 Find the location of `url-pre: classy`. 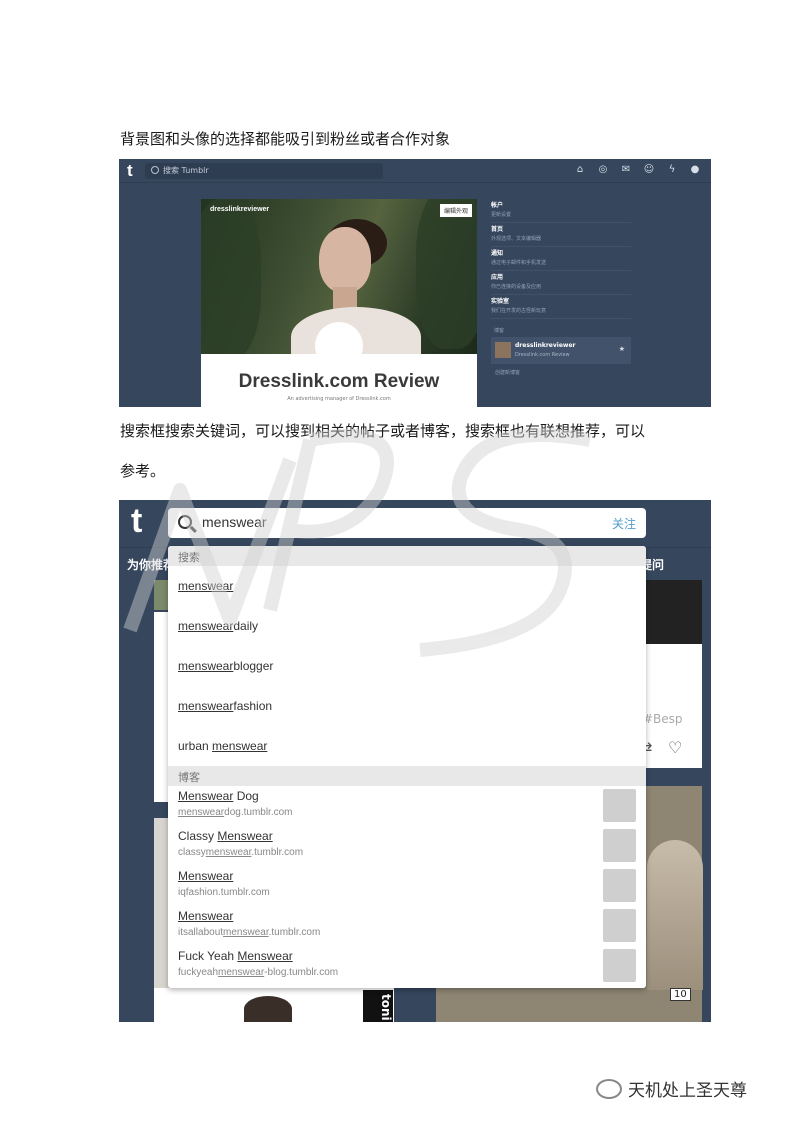

url-pre: classy is located at coordinates (192, 852).